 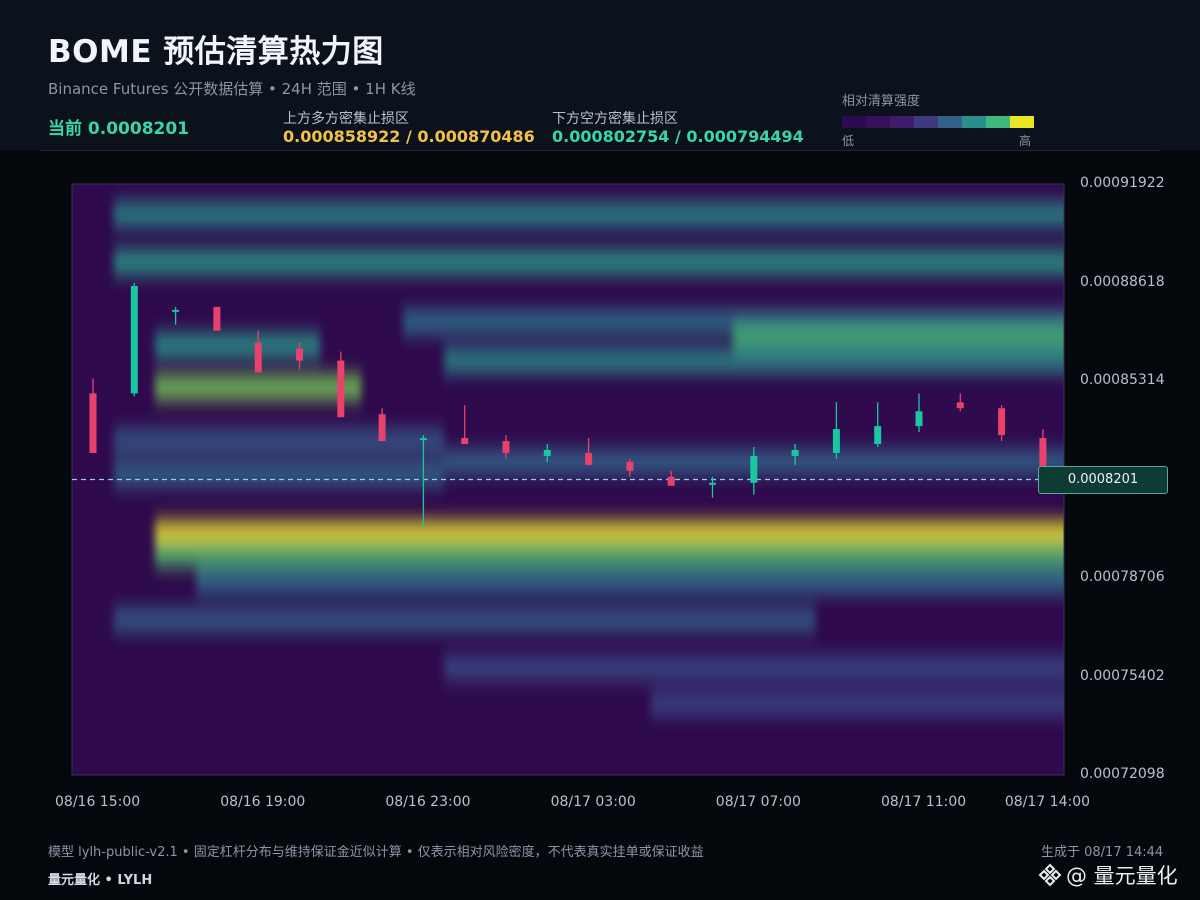 What do you see at coordinates (1122, 675) in the screenshot?
I see `y-tick-label: 0.00075402` at bounding box center [1122, 675].